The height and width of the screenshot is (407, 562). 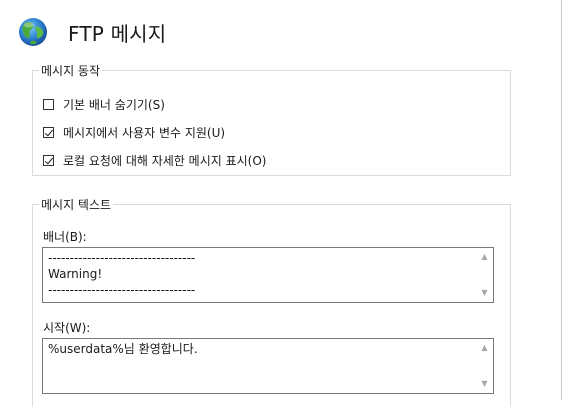 I want to click on page-header: FTP 메시지, so click(x=92, y=32).